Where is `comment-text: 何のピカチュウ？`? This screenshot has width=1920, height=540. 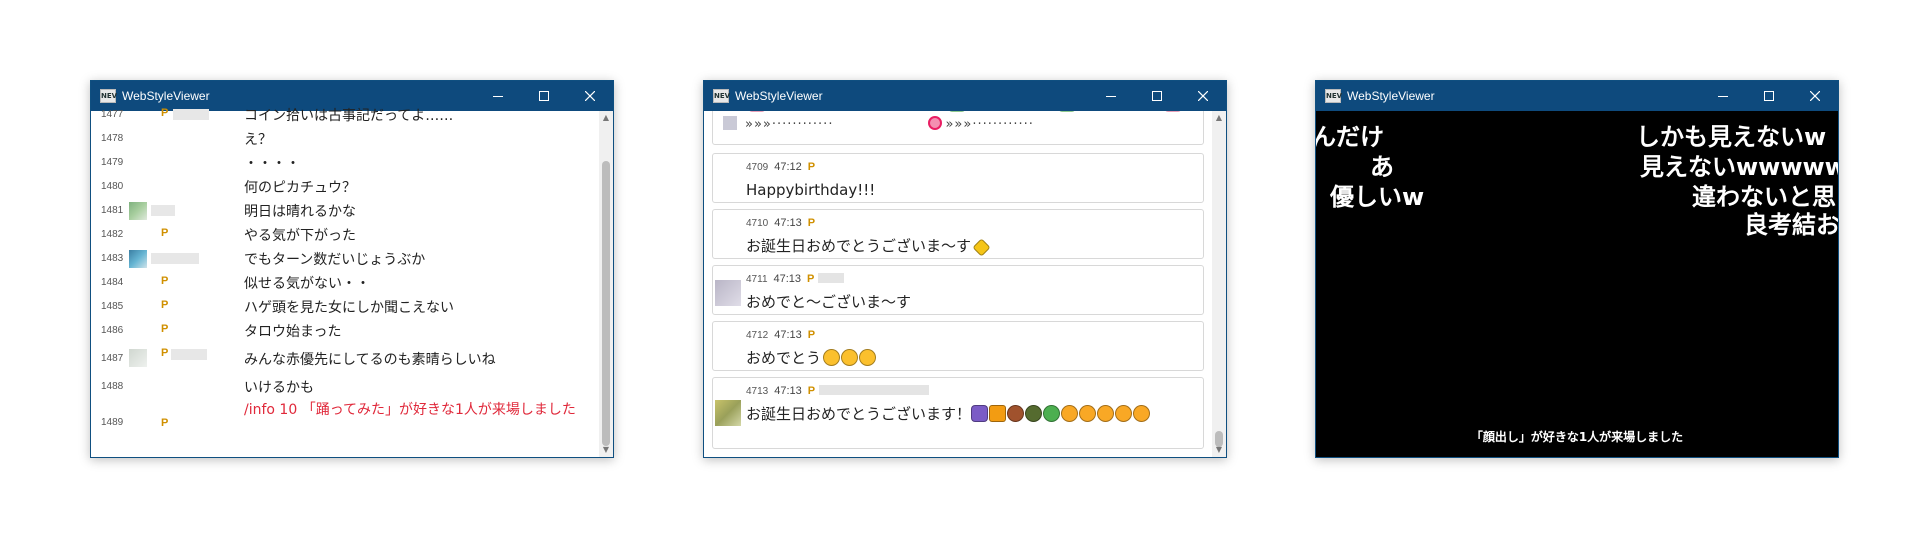
comment-text: 何のピカチュウ？ is located at coordinates (300, 188).